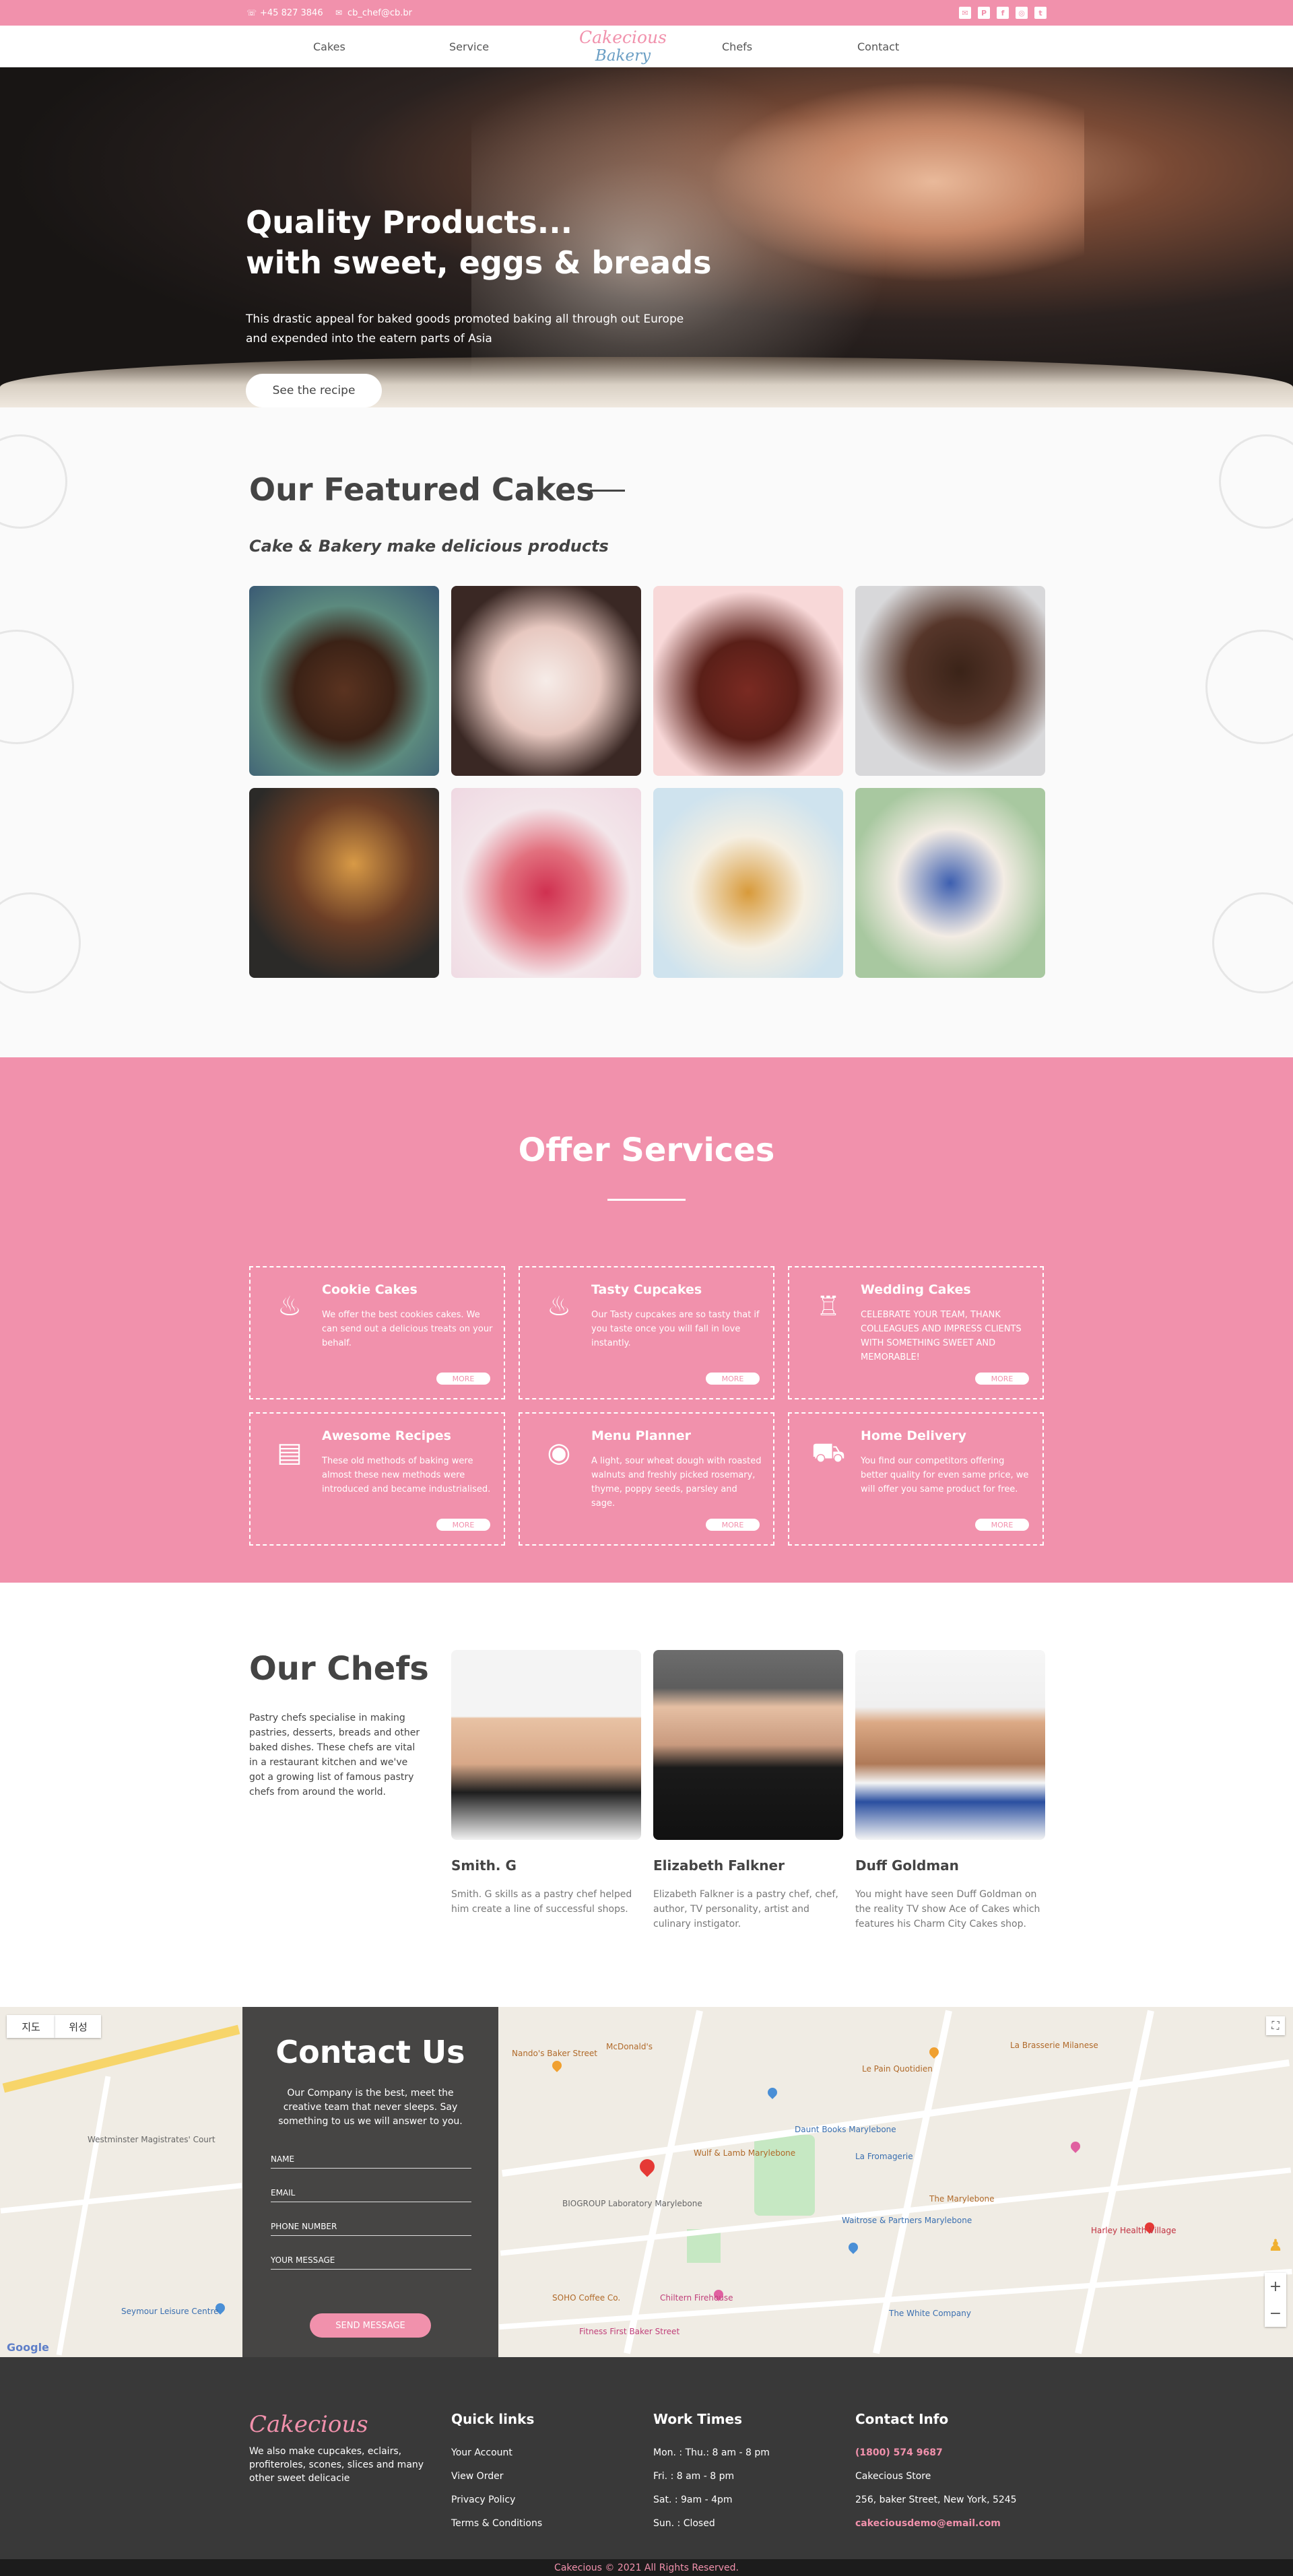 The height and width of the screenshot is (2576, 1293). Describe the element at coordinates (828, 1306) in the screenshot. I see `wedding-cake-icon: ♖` at that location.